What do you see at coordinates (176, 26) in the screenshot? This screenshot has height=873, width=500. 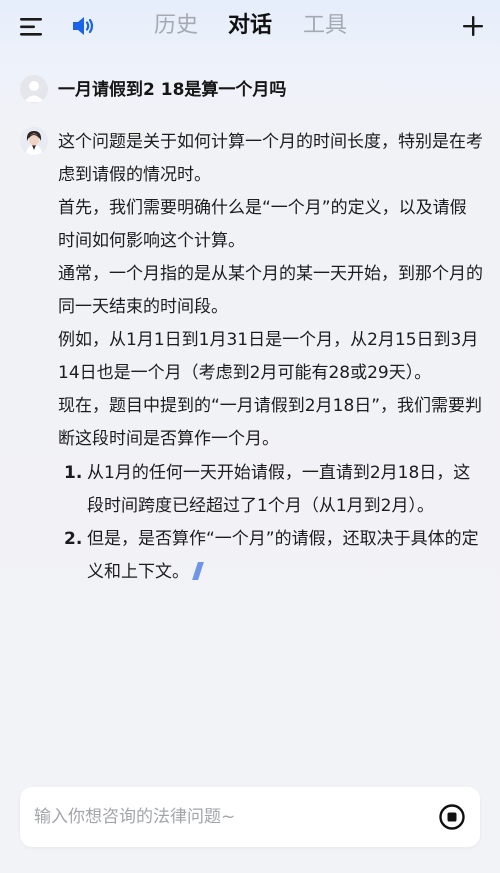 I see `tab-history: 历史` at bounding box center [176, 26].